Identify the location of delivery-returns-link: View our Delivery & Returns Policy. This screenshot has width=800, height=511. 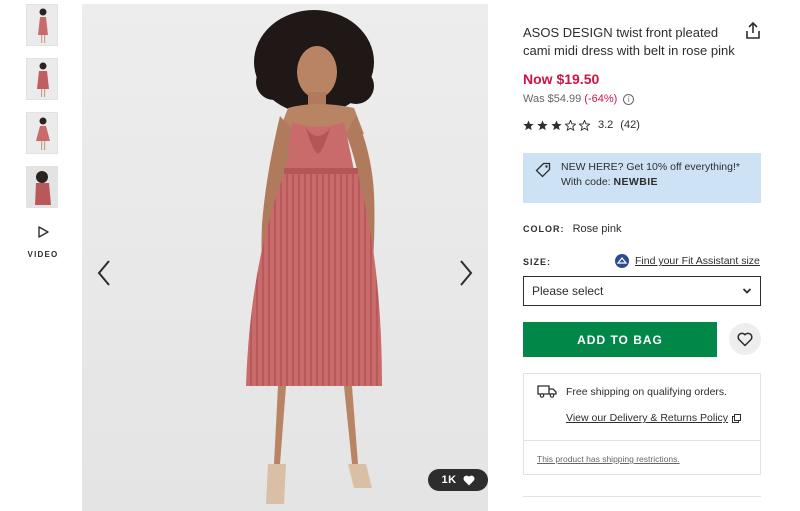
(654, 418).